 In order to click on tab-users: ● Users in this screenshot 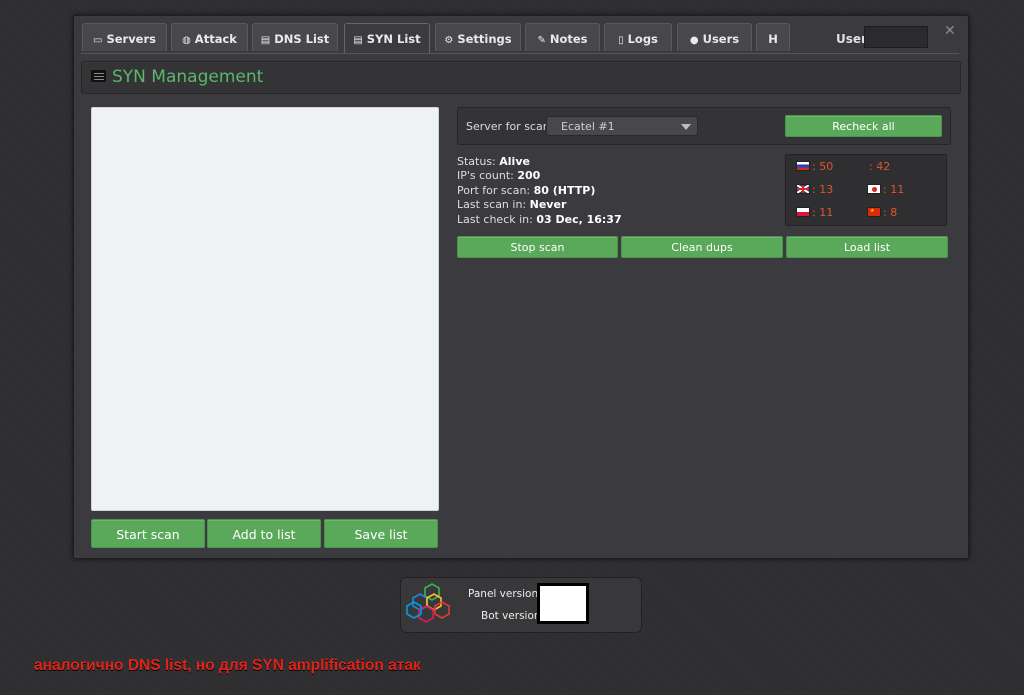, I will do `click(714, 37)`.